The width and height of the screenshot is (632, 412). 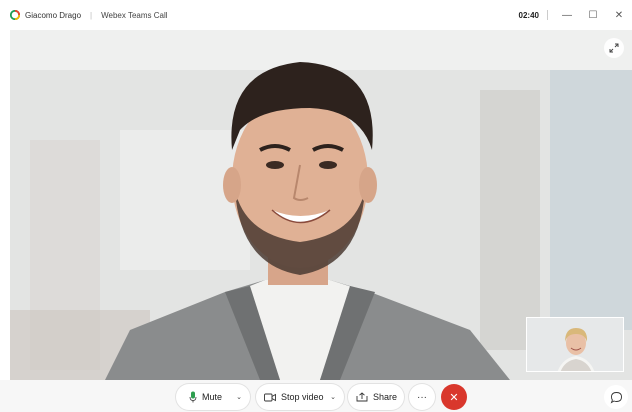 I want to click on minimize-button: —, so click(x=567, y=15).